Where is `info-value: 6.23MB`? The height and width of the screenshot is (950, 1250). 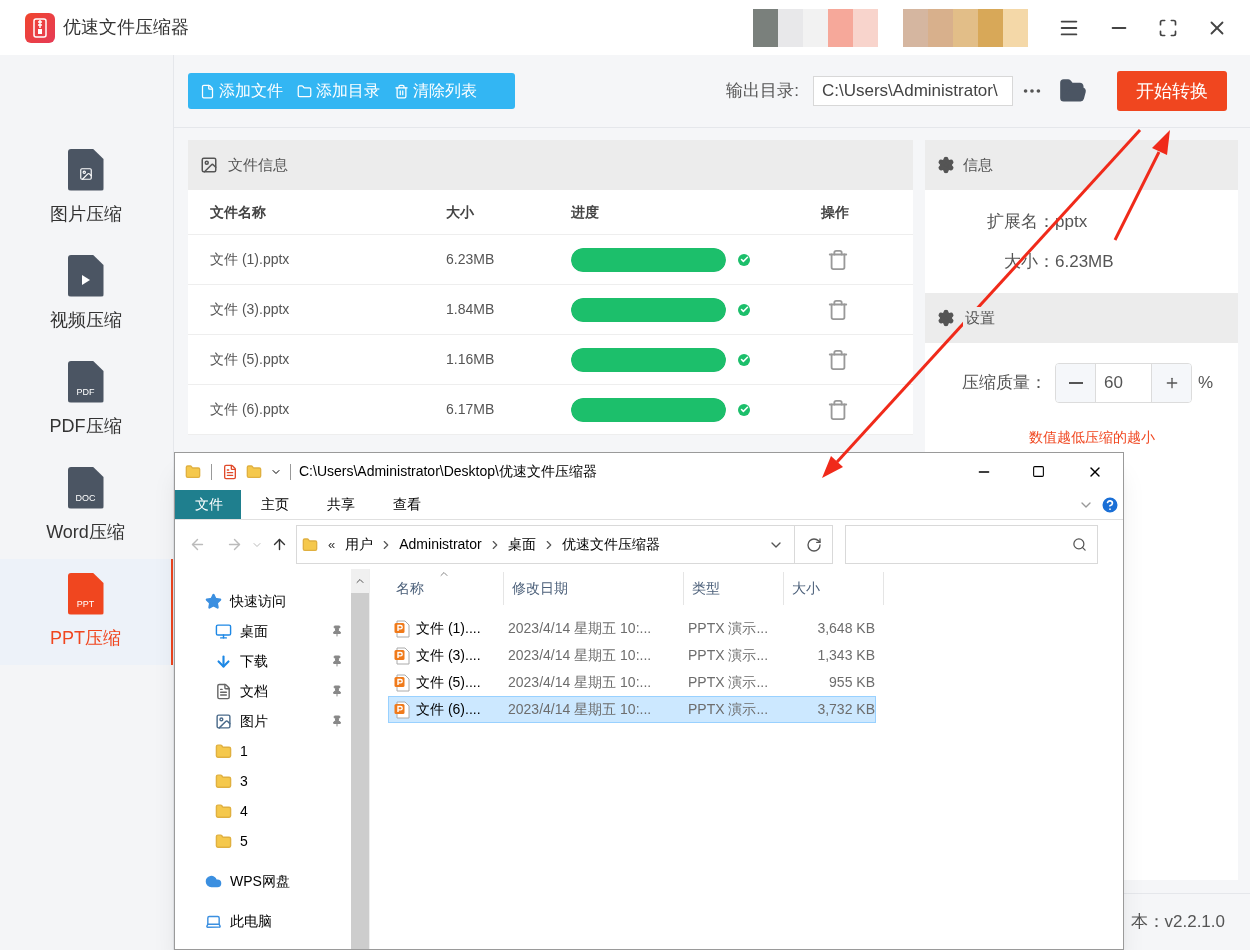
info-value: 6.23MB is located at coordinates (1085, 261).